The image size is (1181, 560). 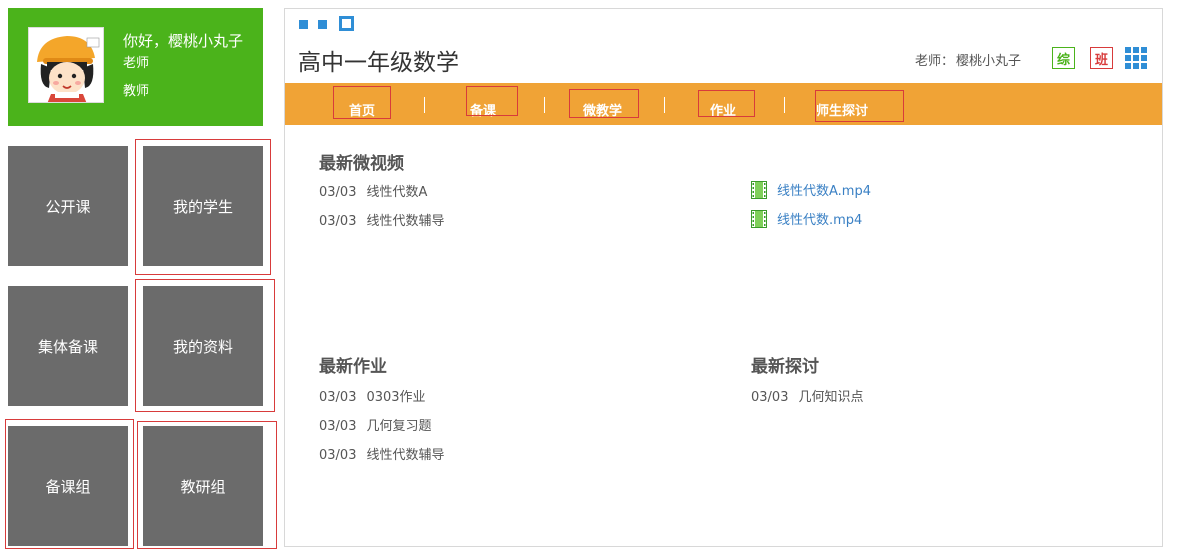 I want to click on tile-my-materials: 我的资料, so click(x=203, y=346).